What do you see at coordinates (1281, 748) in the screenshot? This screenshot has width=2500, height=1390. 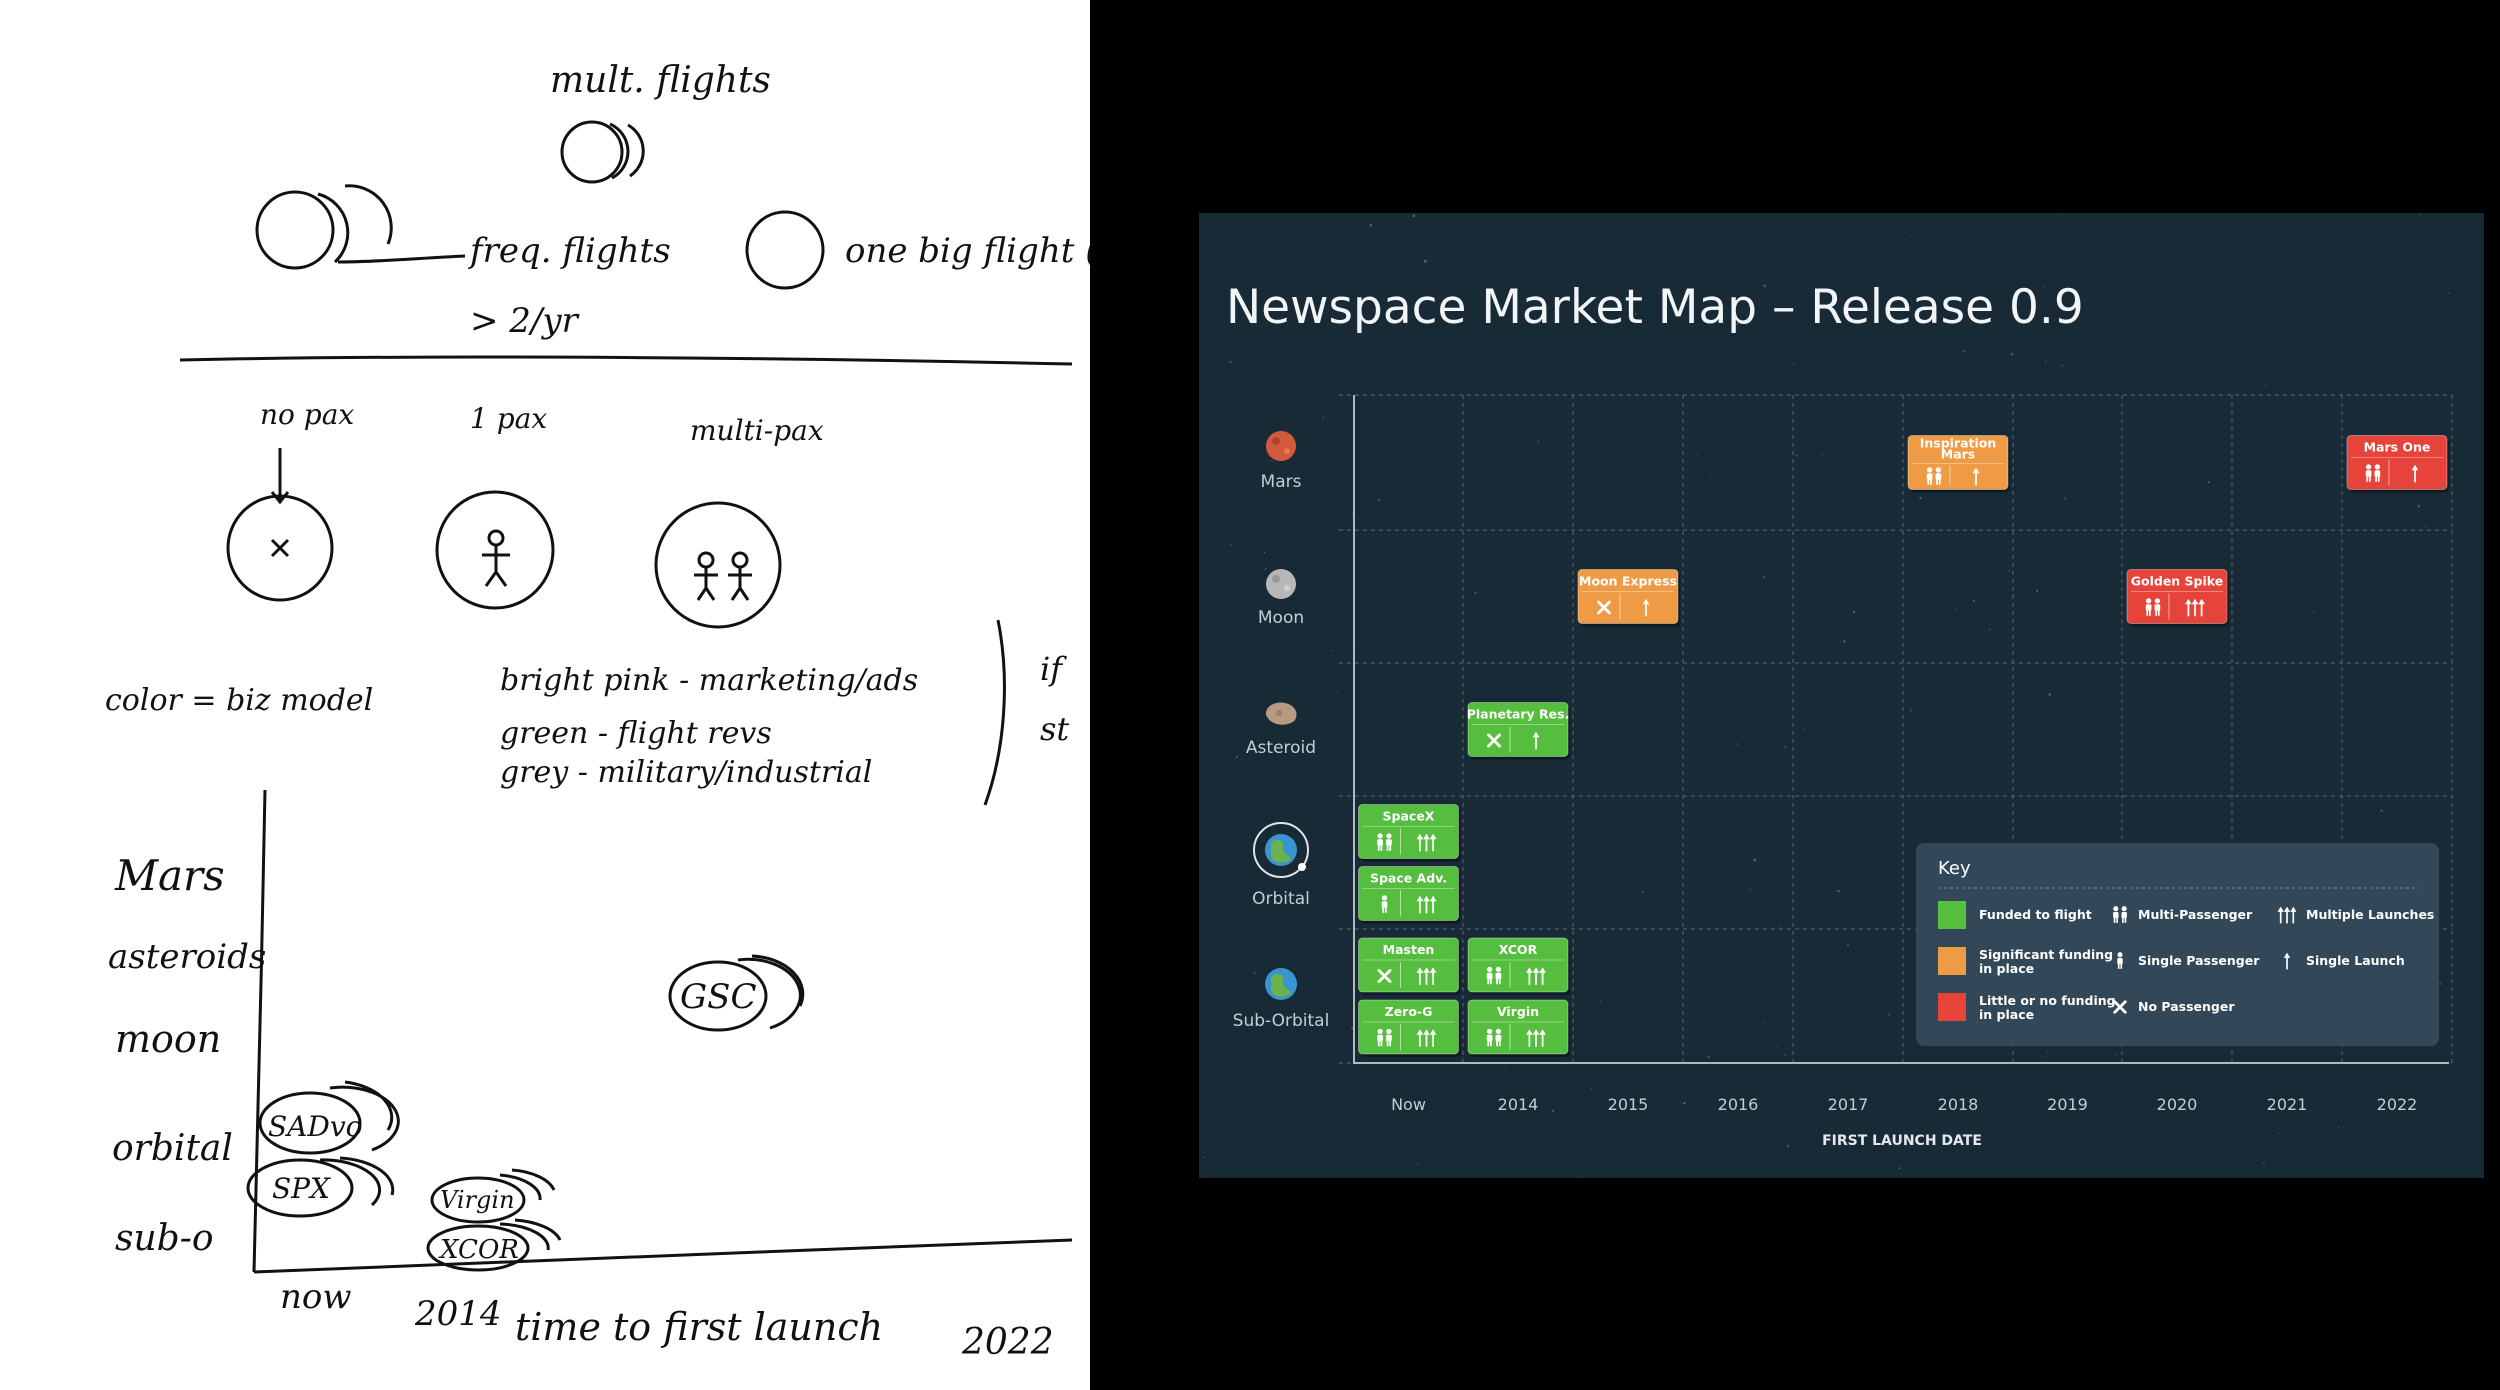 I see `row-label-asteroid: Asteroid` at bounding box center [1281, 748].